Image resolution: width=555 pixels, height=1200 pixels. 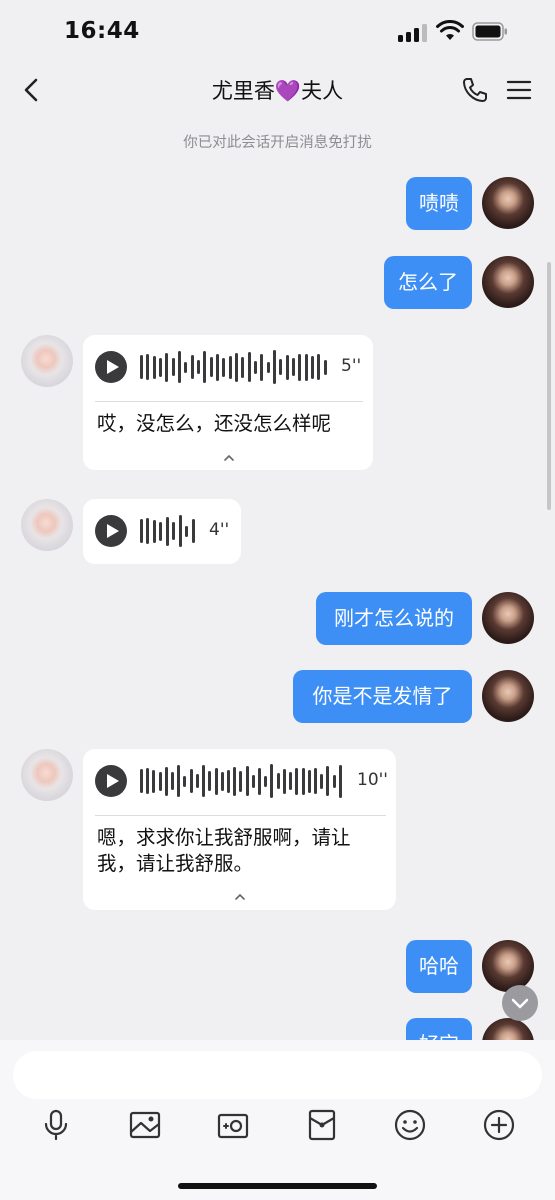 What do you see at coordinates (372, 780) in the screenshot?
I see `voice-duration: 10''` at bounding box center [372, 780].